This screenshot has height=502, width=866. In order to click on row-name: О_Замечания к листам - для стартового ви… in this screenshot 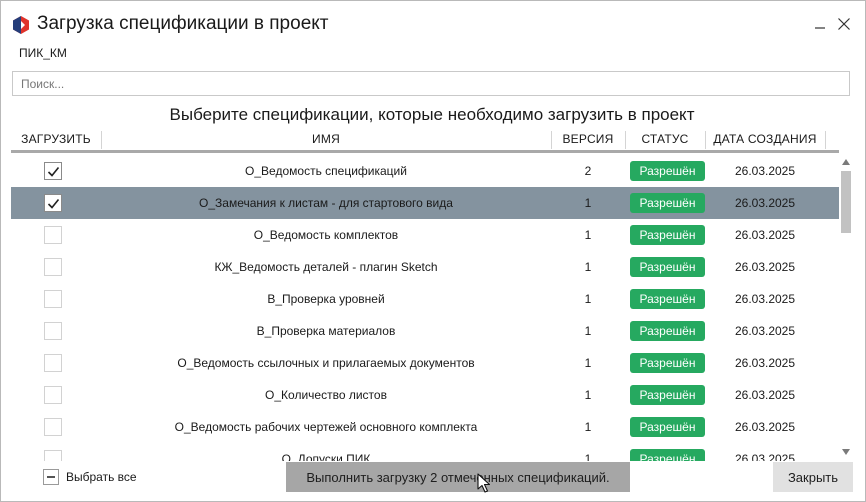, I will do `click(326, 203)`.